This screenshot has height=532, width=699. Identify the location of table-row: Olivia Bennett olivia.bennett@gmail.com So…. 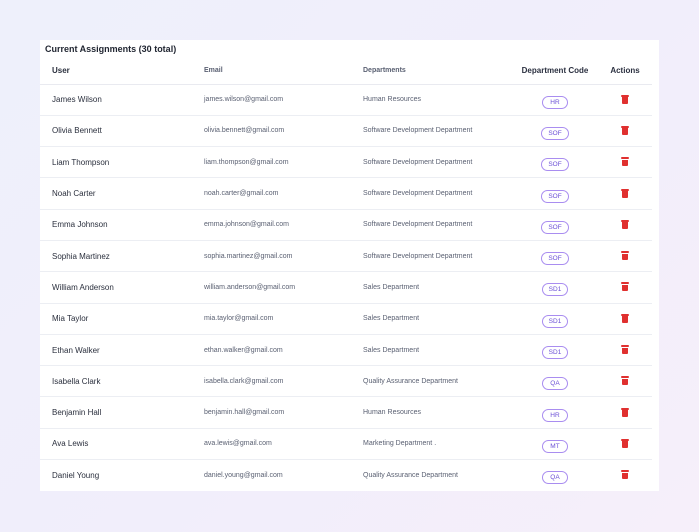
(346, 131).